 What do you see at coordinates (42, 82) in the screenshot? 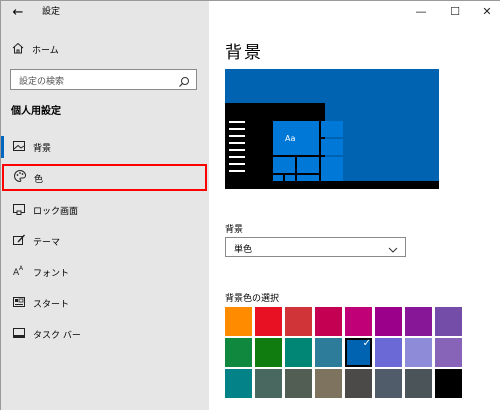
I see `search-placeholder: 設定の検索` at bounding box center [42, 82].